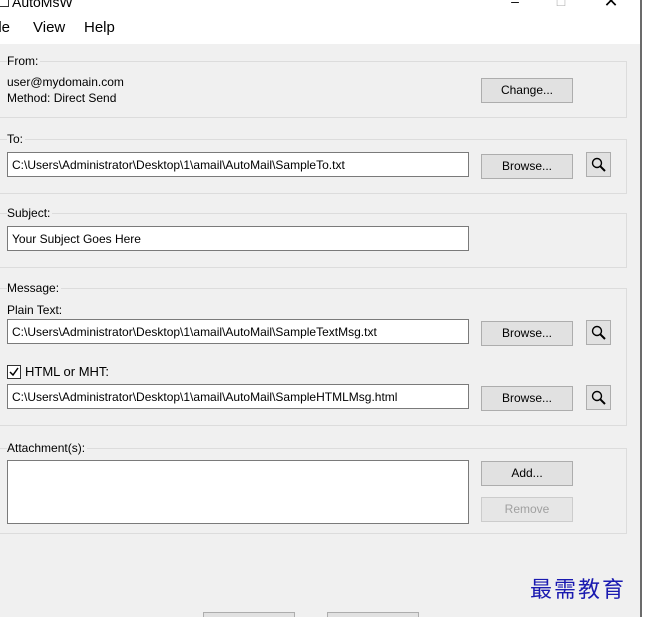 The height and width of the screenshot is (617, 652). What do you see at coordinates (321, 5) in the screenshot?
I see `title-bar: AutoMsW – □ ✕` at bounding box center [321, 5].